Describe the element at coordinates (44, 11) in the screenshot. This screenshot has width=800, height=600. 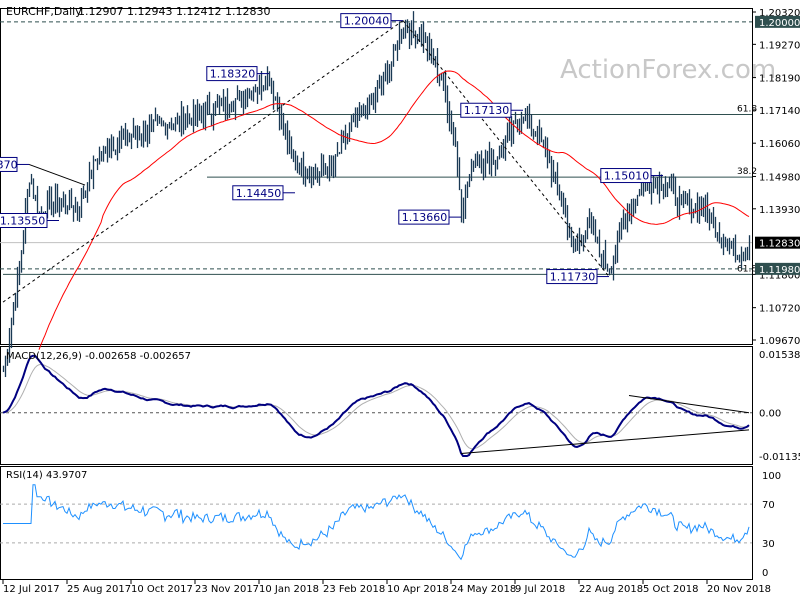
I see `chart-header-symbol: EURCHF,Daily` at that location.